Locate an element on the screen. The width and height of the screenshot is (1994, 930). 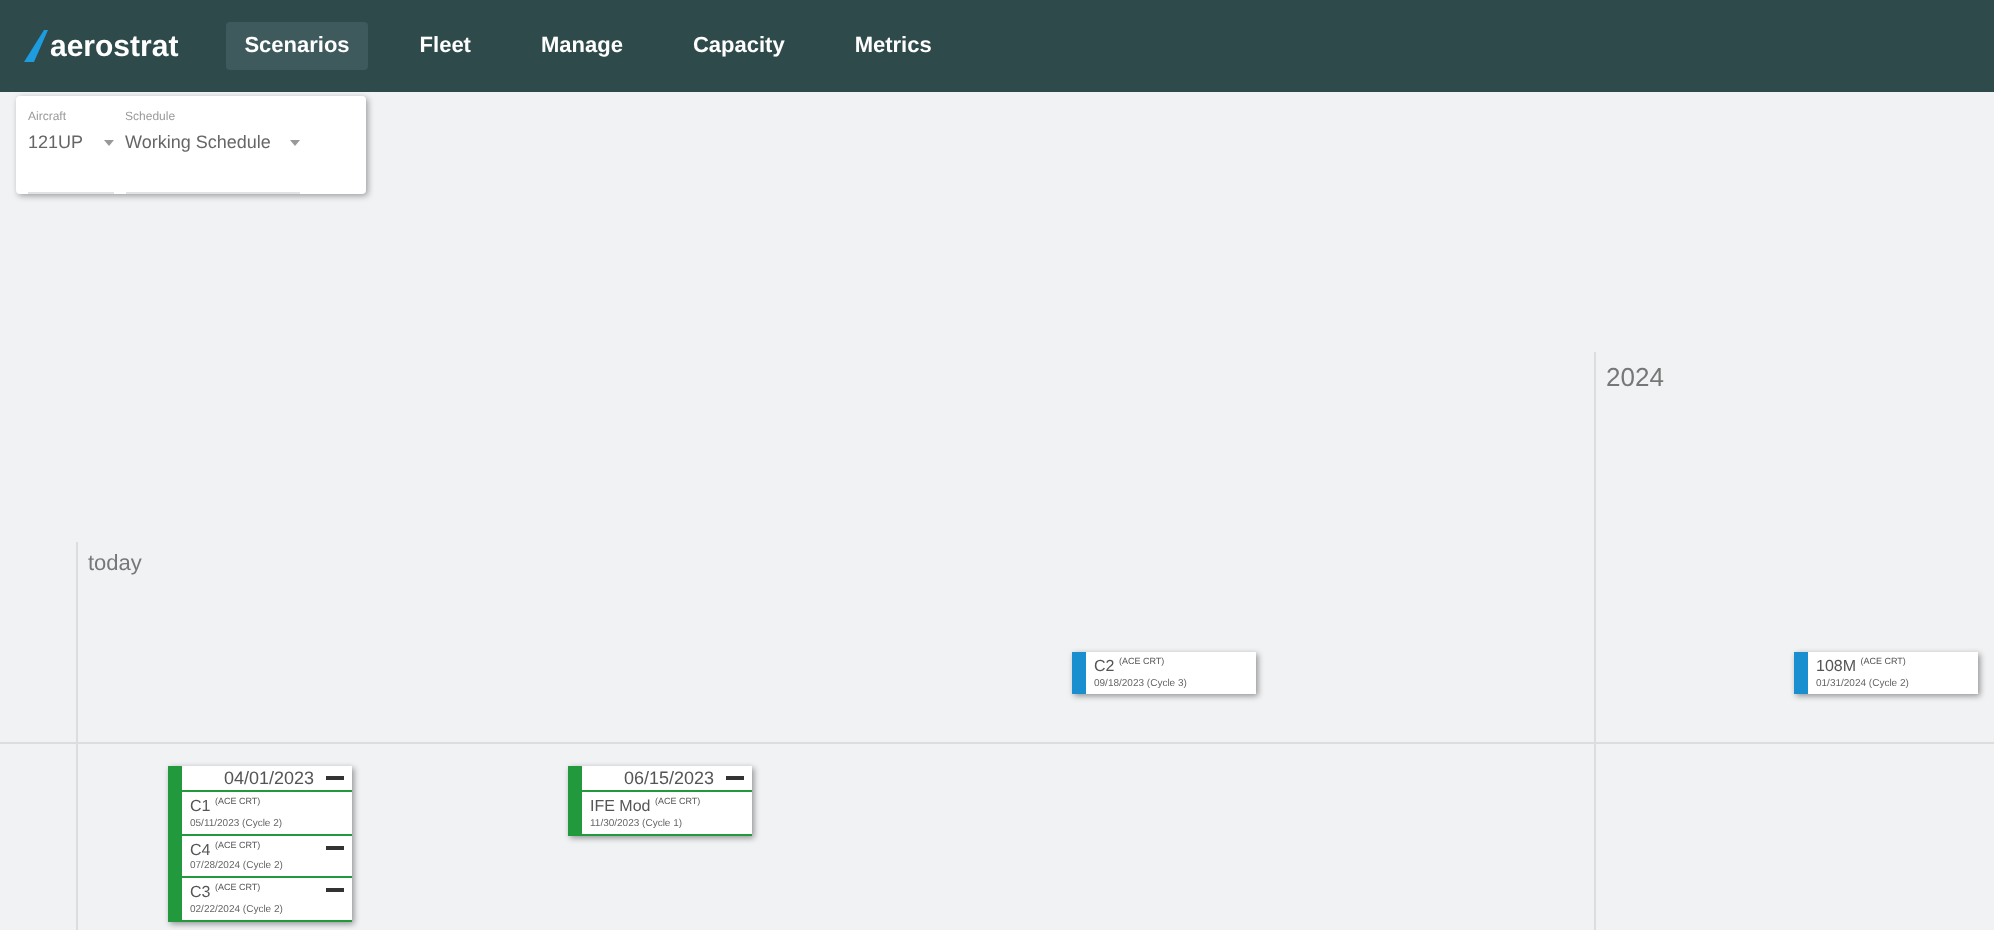
nav-tab: Scenarios is located at coordinates (297, 46).